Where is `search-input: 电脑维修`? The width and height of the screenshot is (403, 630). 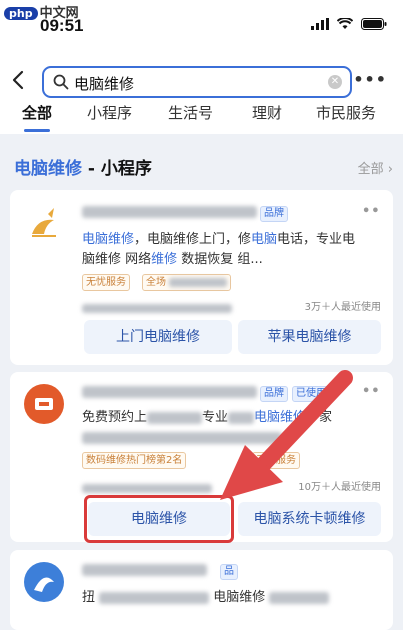 search-input: 电脑维修 is located at coordinates (104, 83).